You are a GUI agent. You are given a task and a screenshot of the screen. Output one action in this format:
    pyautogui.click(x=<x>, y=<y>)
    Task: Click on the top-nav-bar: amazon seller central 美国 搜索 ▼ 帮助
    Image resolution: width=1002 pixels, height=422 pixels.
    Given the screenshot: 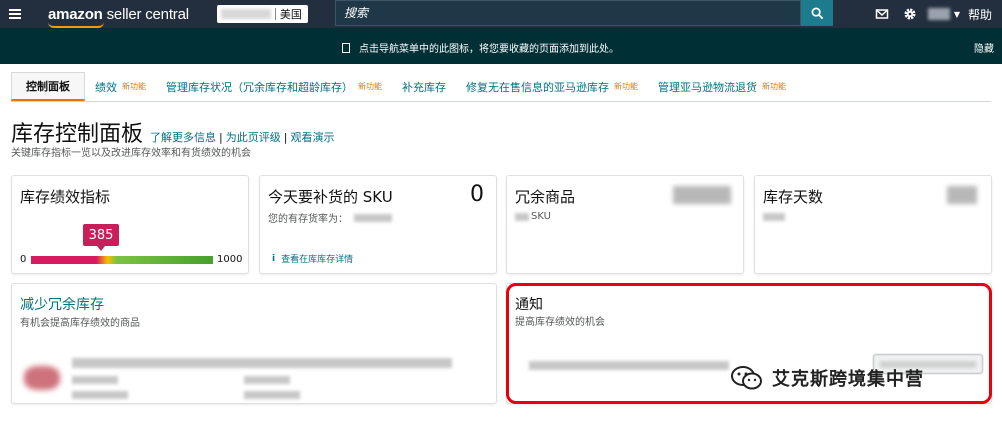 What is the action you would take?
    pyautogui.click(x=501, y=14)
    